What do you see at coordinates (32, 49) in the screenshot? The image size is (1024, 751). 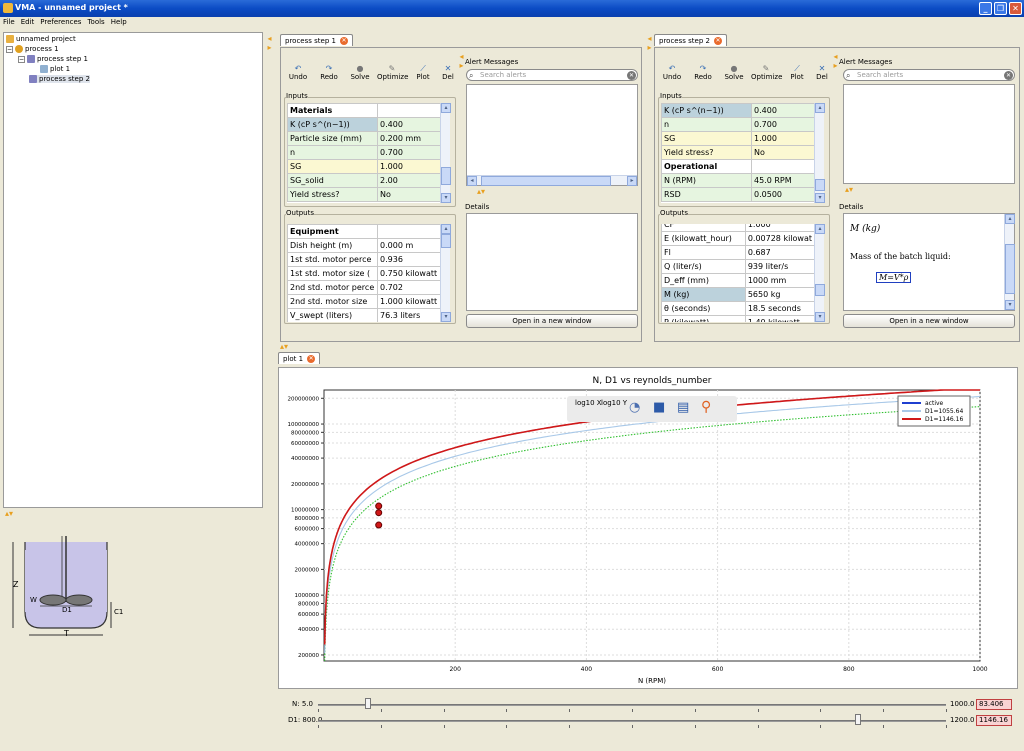 I see `tree-item-process: − process 1` at bounding box center [32, 49].